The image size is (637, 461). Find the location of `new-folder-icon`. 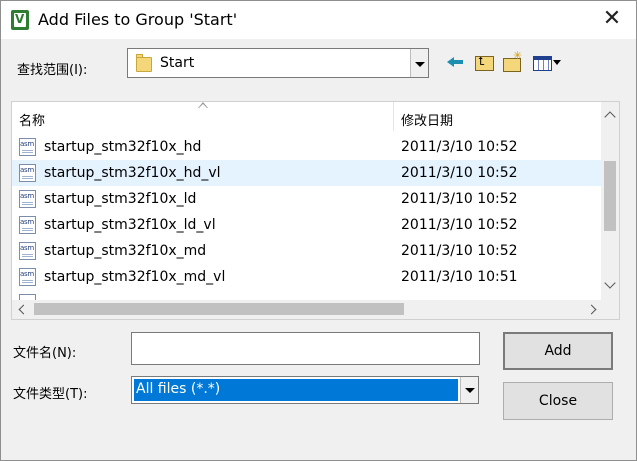

new-folder-icon is located at coordinates (512, 60).